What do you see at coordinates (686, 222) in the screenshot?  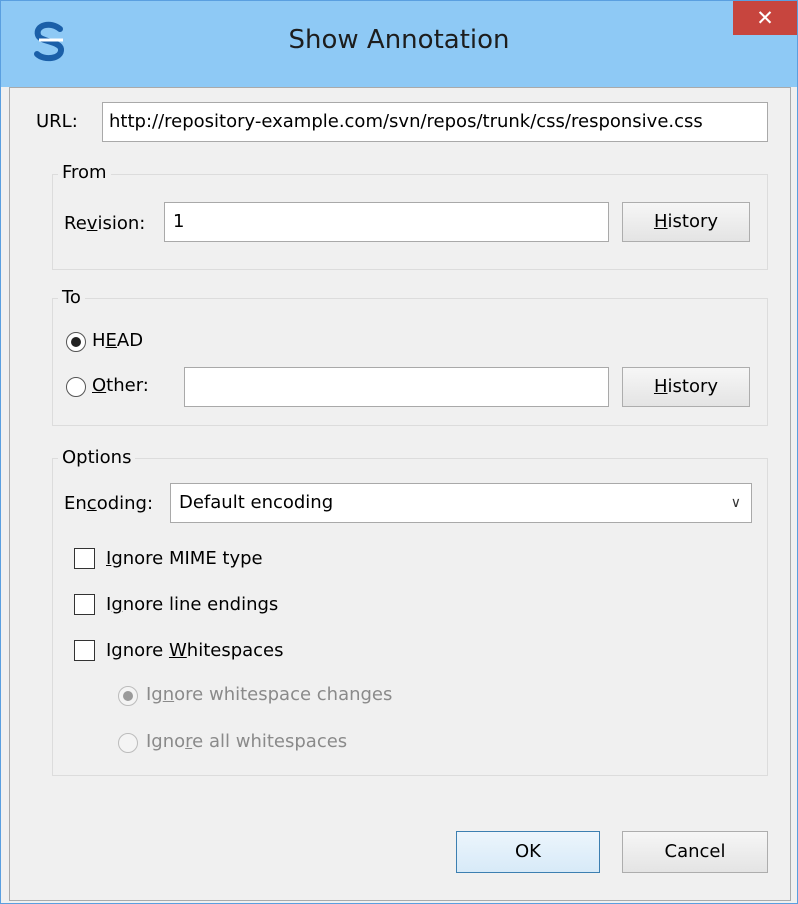 I see `from-history-button: History` at bounding box center [686, 222].